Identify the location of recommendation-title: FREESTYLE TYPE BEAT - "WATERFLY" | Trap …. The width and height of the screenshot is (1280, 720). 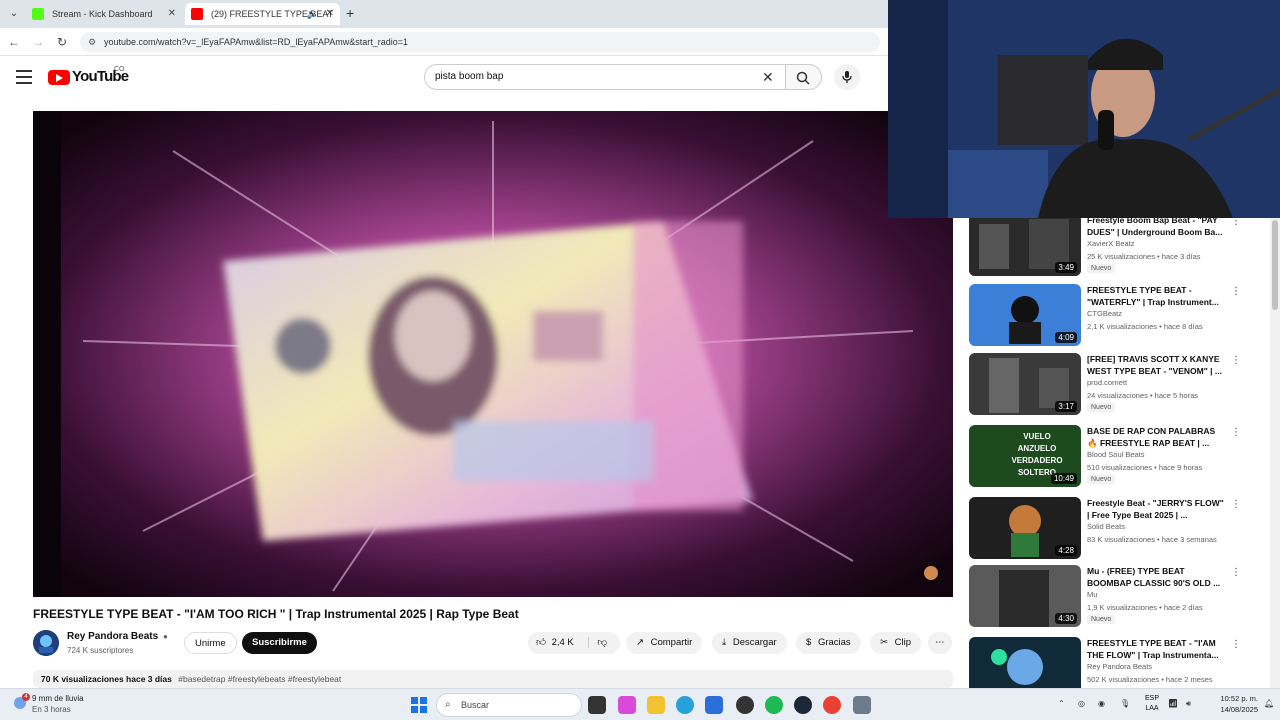
(1153, 296).